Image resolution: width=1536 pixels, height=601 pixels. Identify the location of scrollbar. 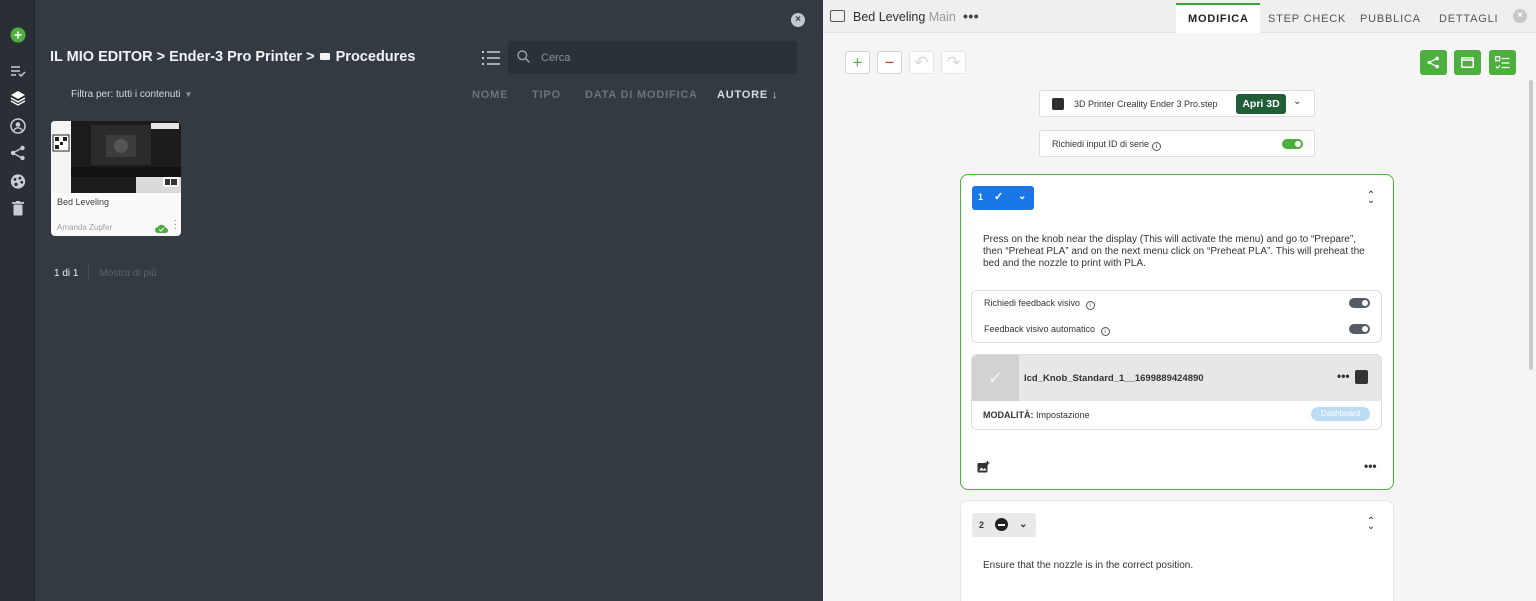
(1531, 225).